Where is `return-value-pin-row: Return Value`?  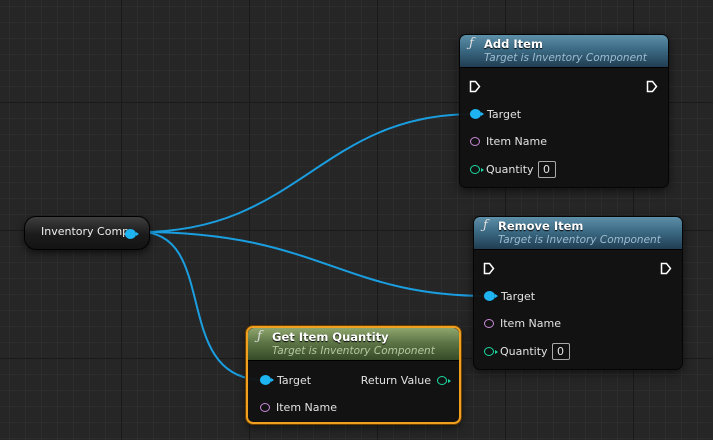 return-value-pin-row: Return Value is located at coordinates (405, 380).